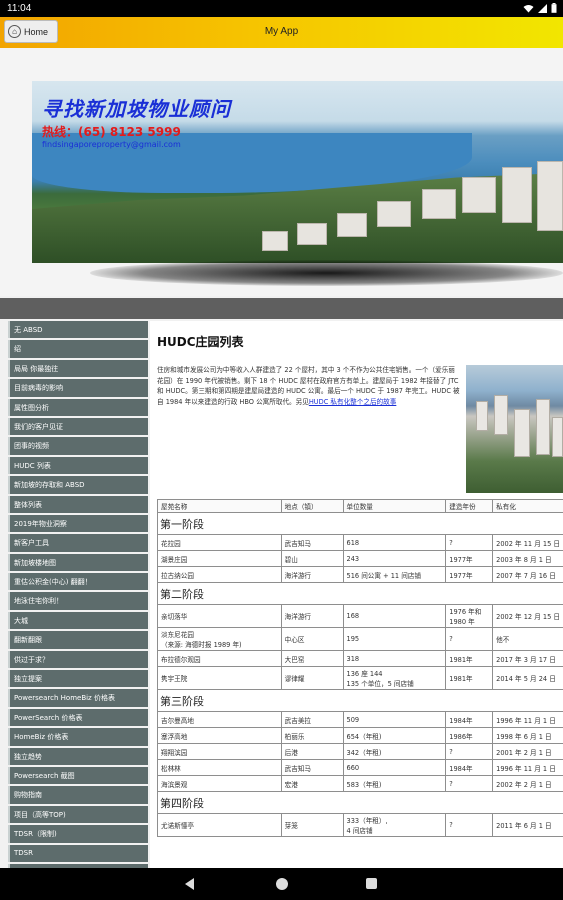 This screenshot has height=900, width=563. I want to click on sidebar-item: TDSR（限制), so click(78, 834).